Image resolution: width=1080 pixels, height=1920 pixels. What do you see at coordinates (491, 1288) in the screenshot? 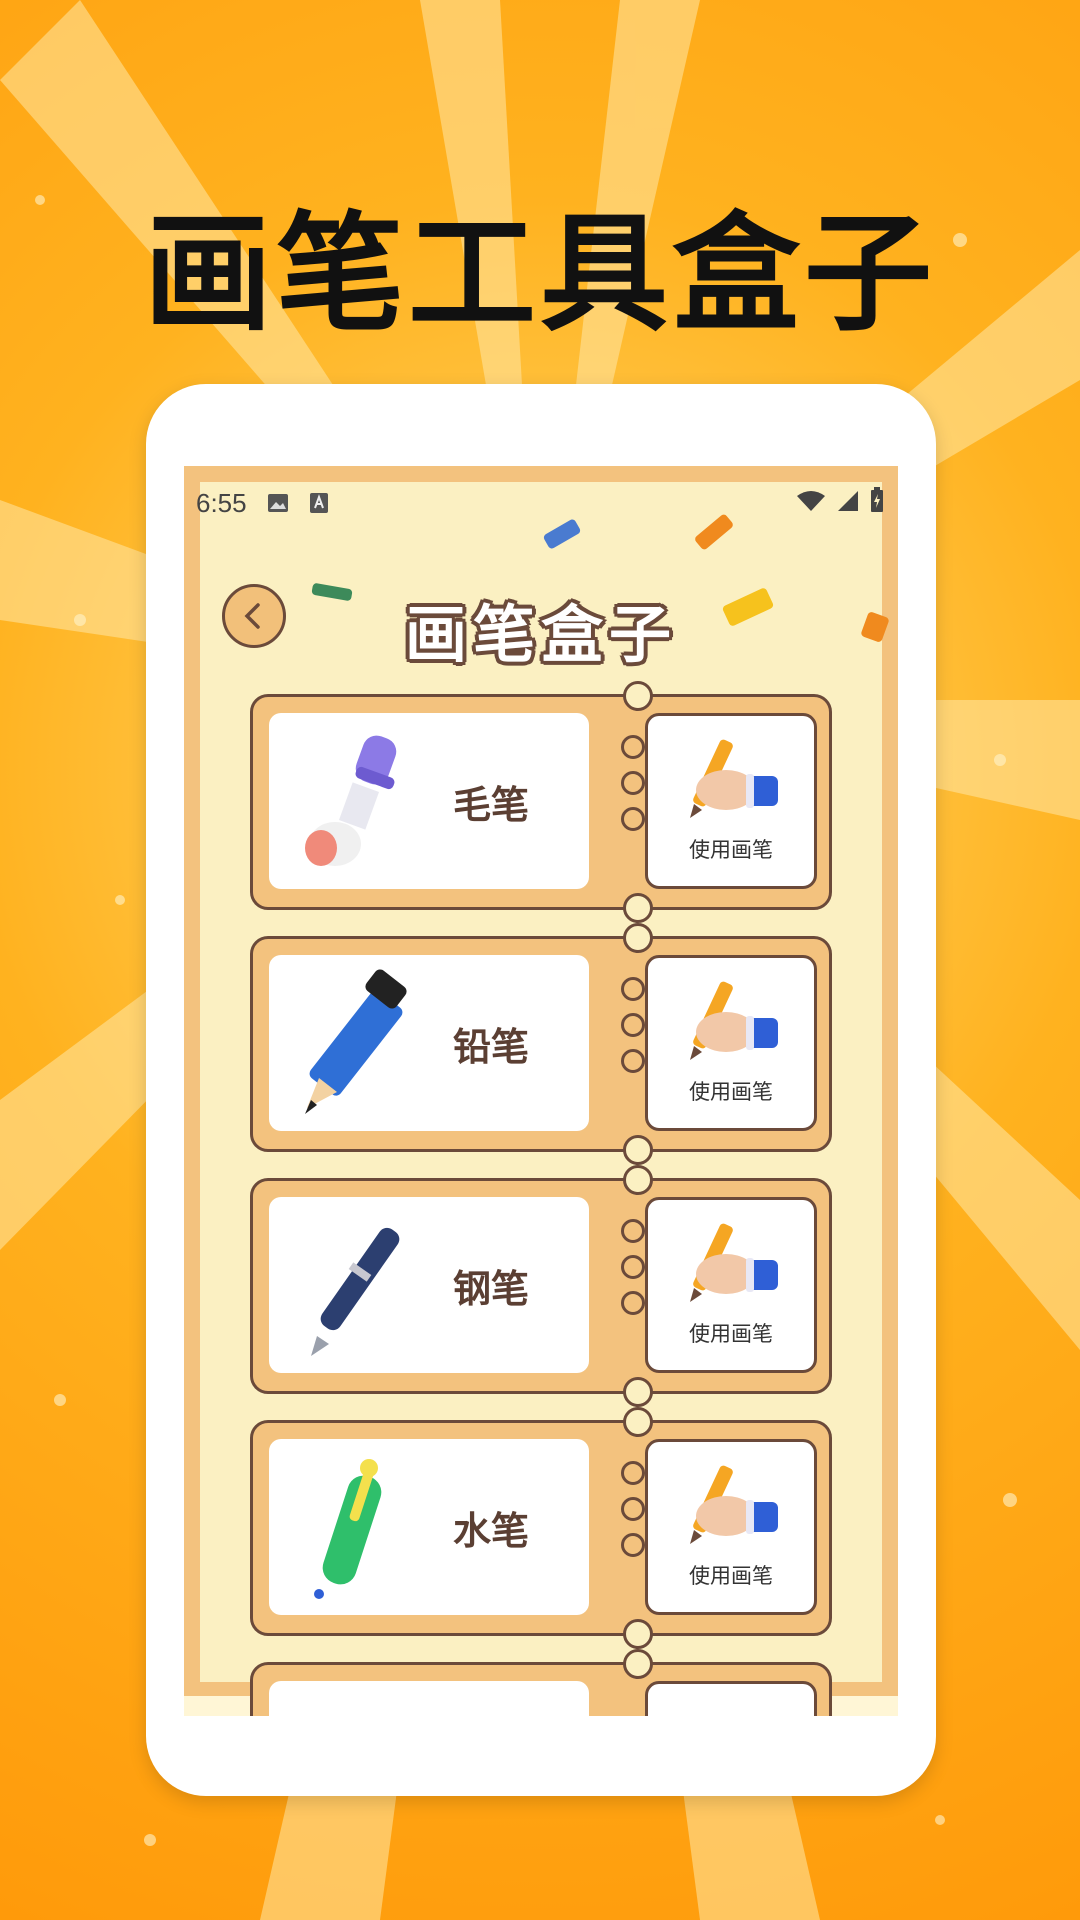
I see `pen-name: 钢笔` at bounding box center [491, 1288].